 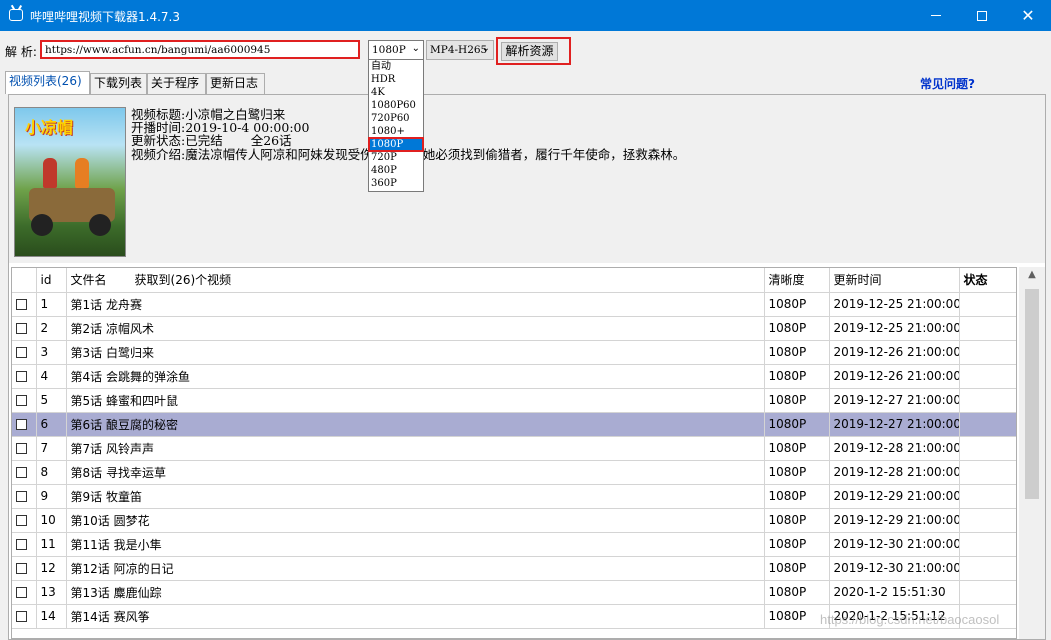 What do you see at coordinates (47, 82) in the screenshot?
I see `tab-video-list: 视频列表(26)` at bounding box center [47, 82].